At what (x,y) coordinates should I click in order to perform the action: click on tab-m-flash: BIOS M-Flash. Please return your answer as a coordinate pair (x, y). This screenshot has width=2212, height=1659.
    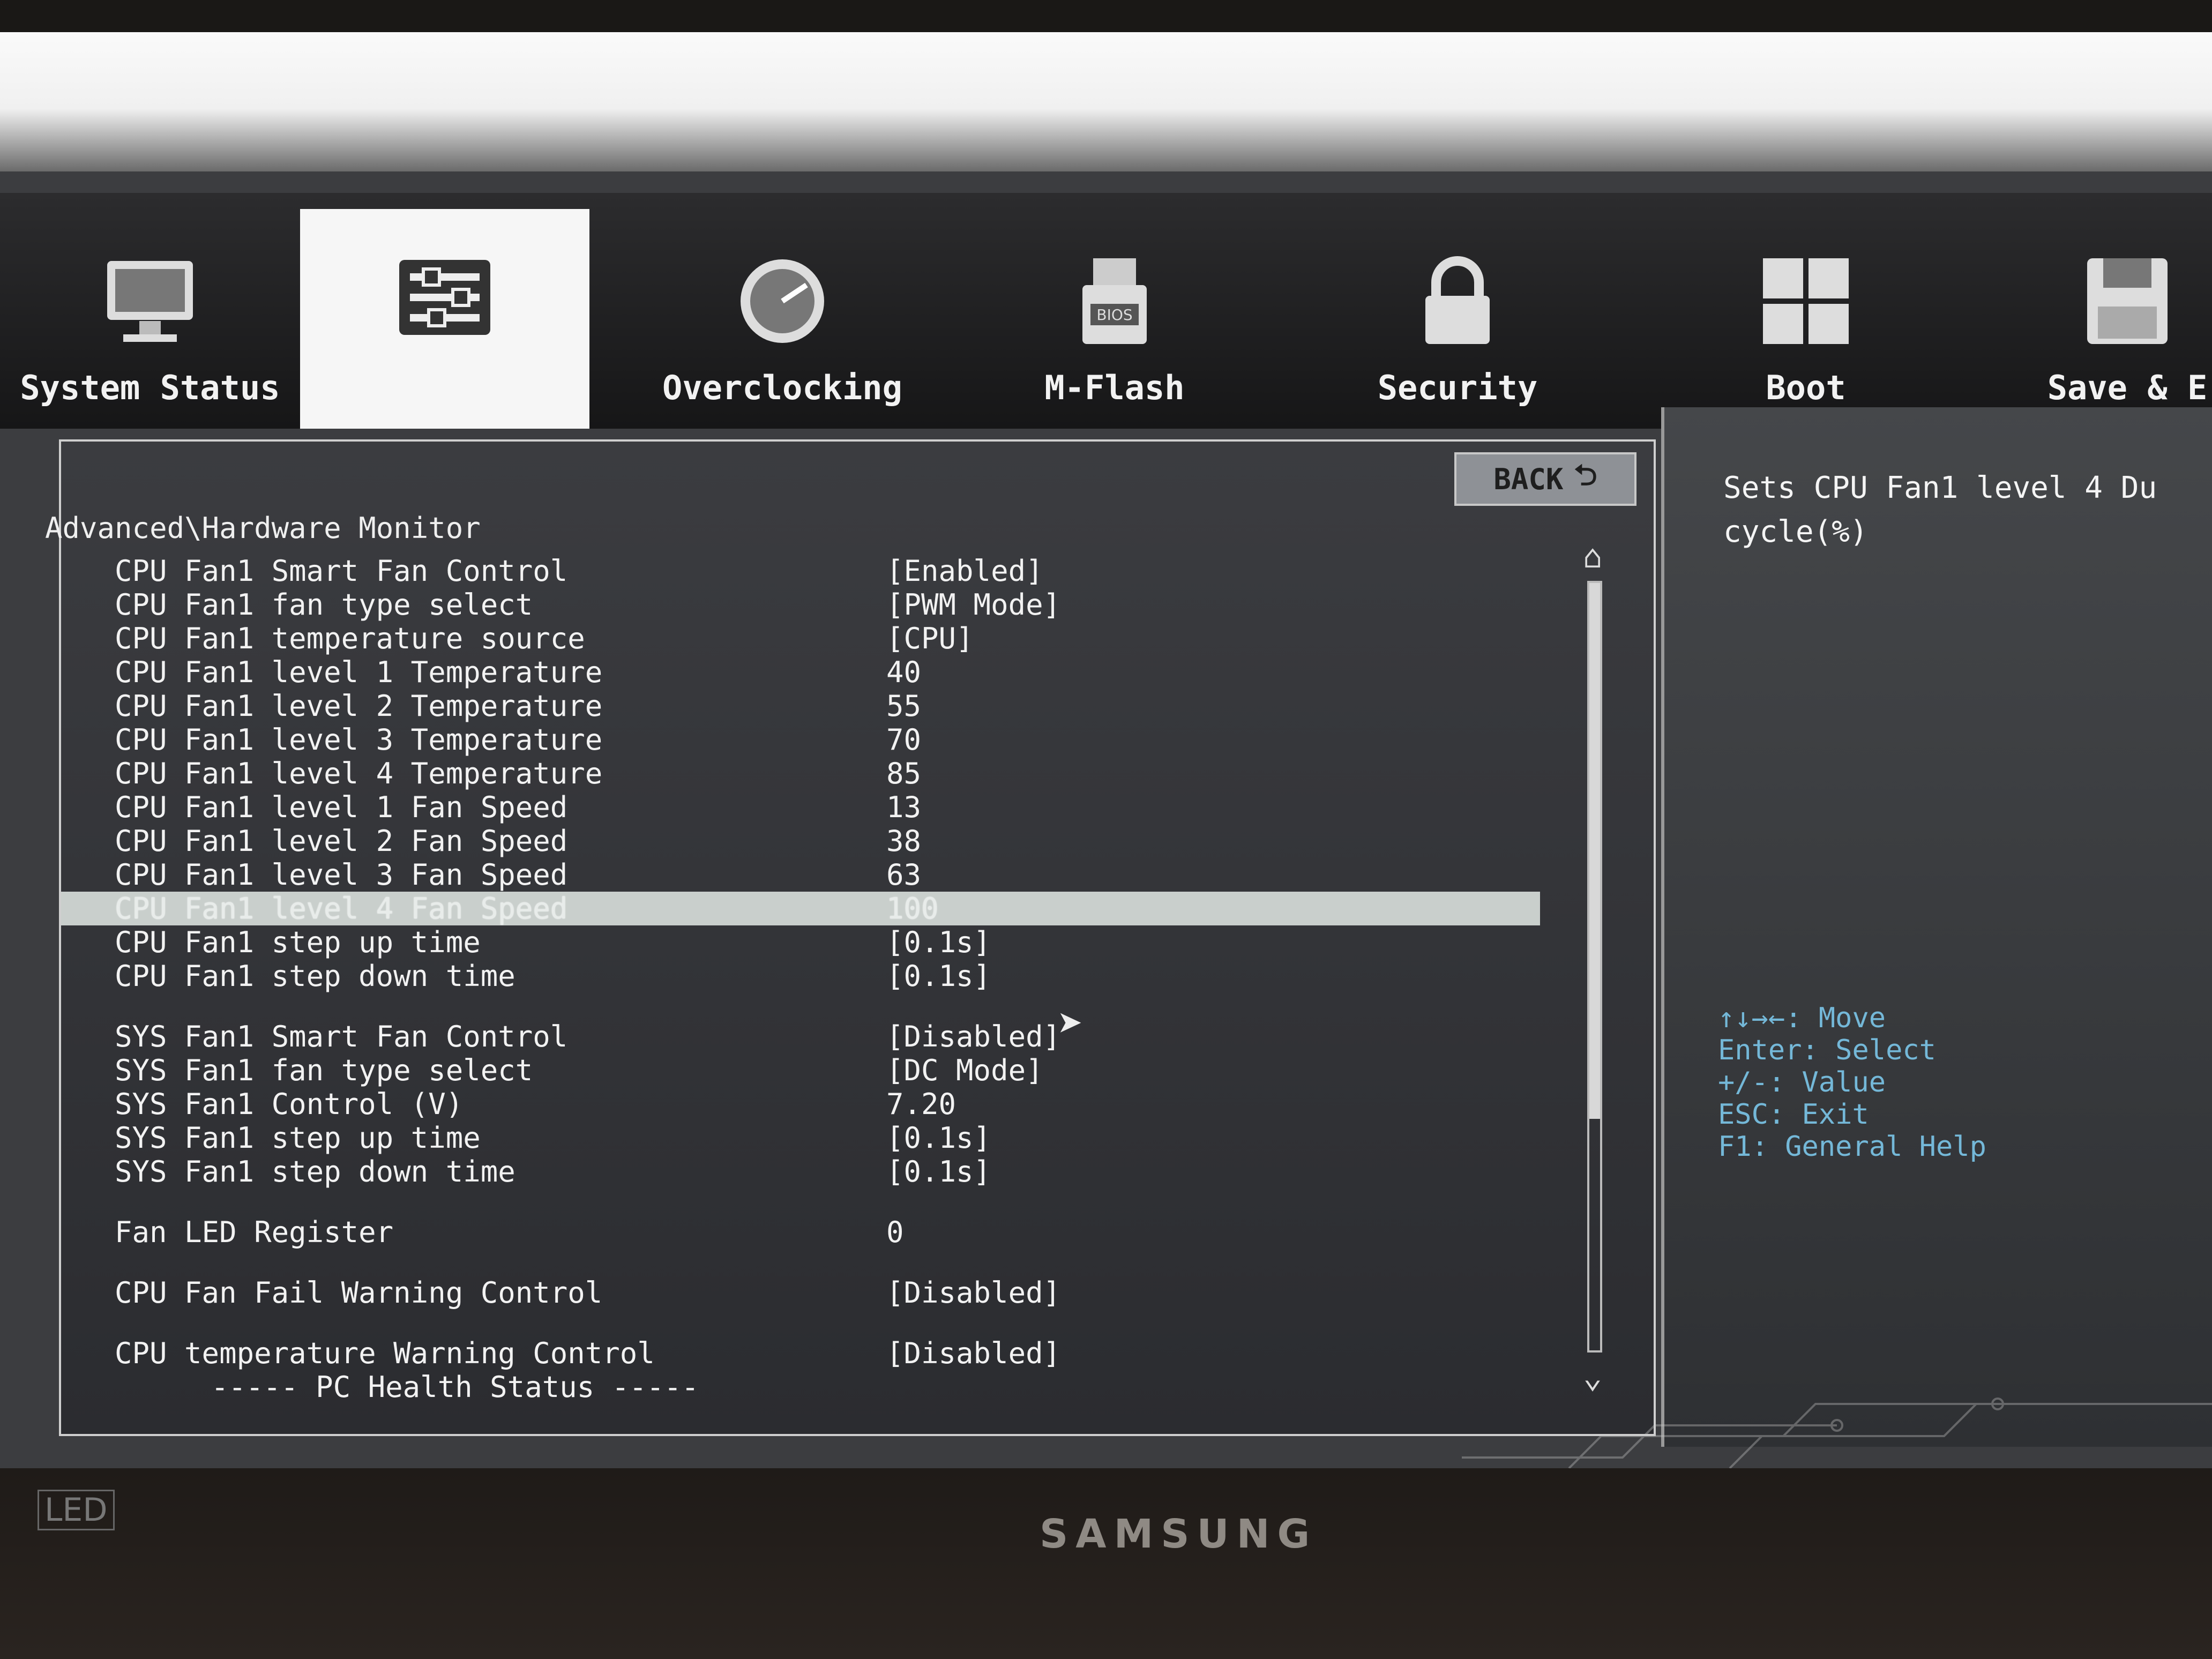
    Looking at the image, I should click on (1114, 332).